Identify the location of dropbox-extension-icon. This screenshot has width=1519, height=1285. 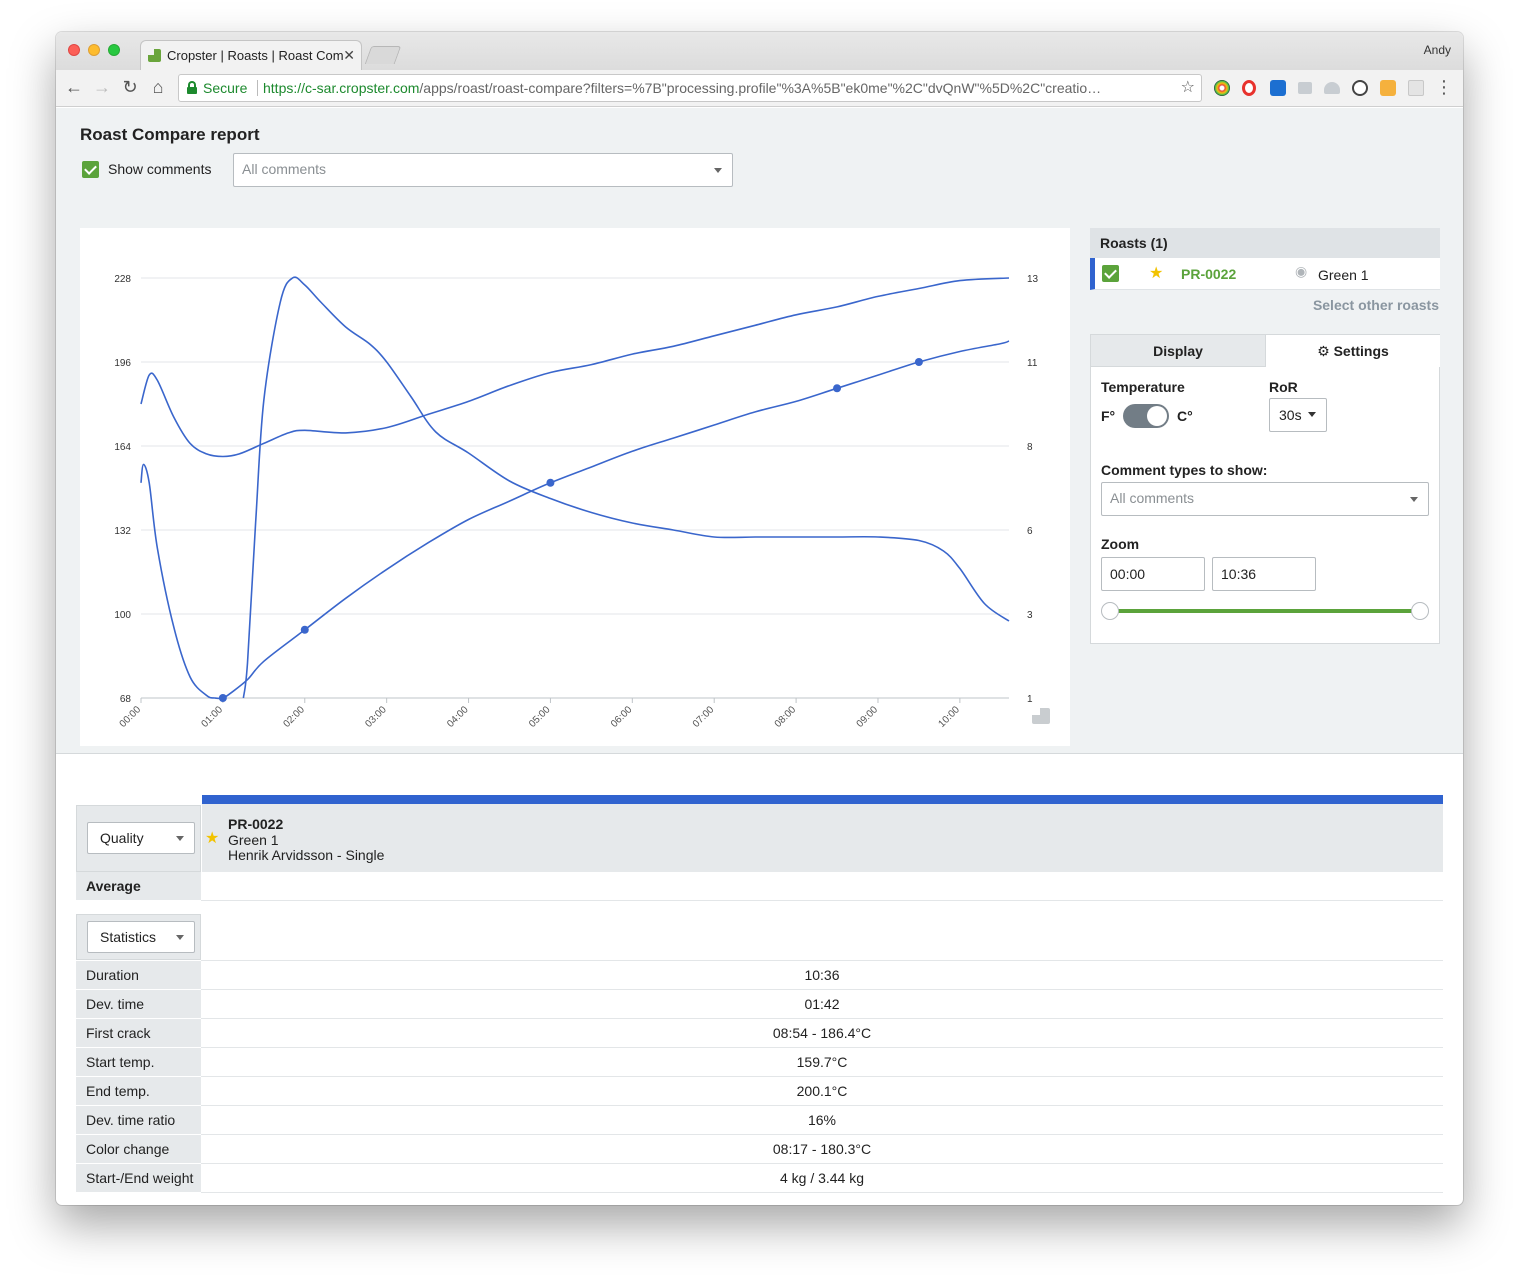
(1305, 88).